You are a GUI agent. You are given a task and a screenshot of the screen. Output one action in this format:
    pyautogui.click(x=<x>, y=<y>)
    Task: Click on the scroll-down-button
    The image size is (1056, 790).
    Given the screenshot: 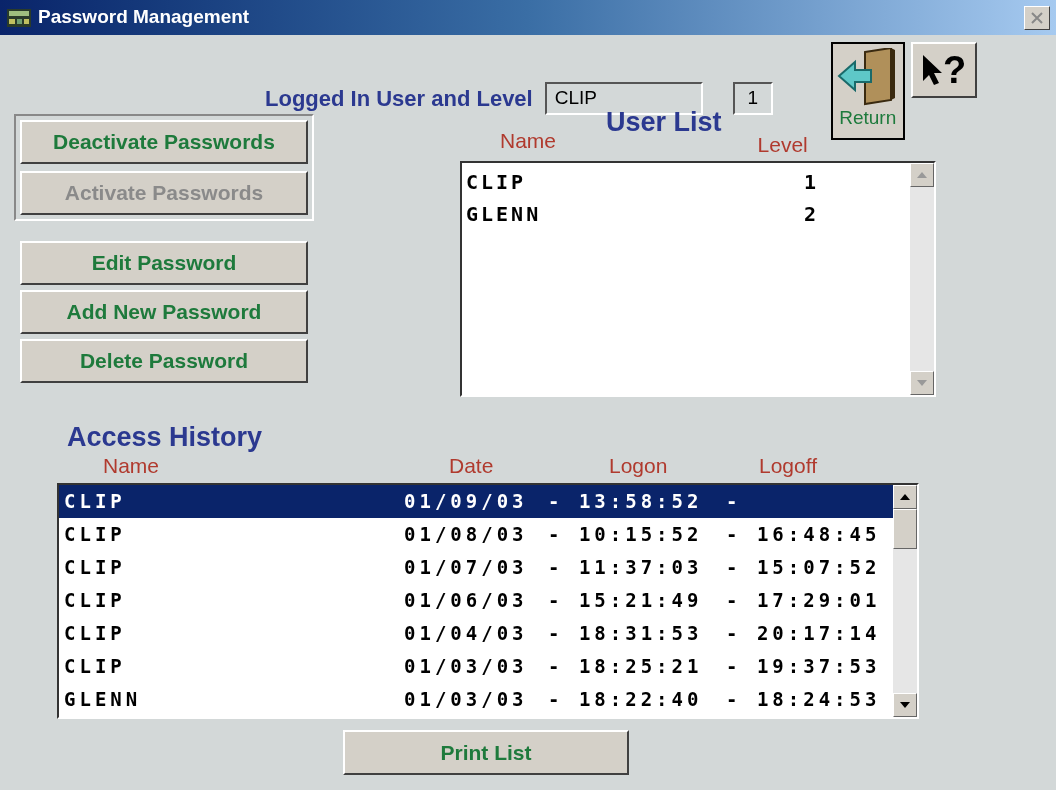 What is the action you would take?
    pyautogui.click(x=905, y=705)
    